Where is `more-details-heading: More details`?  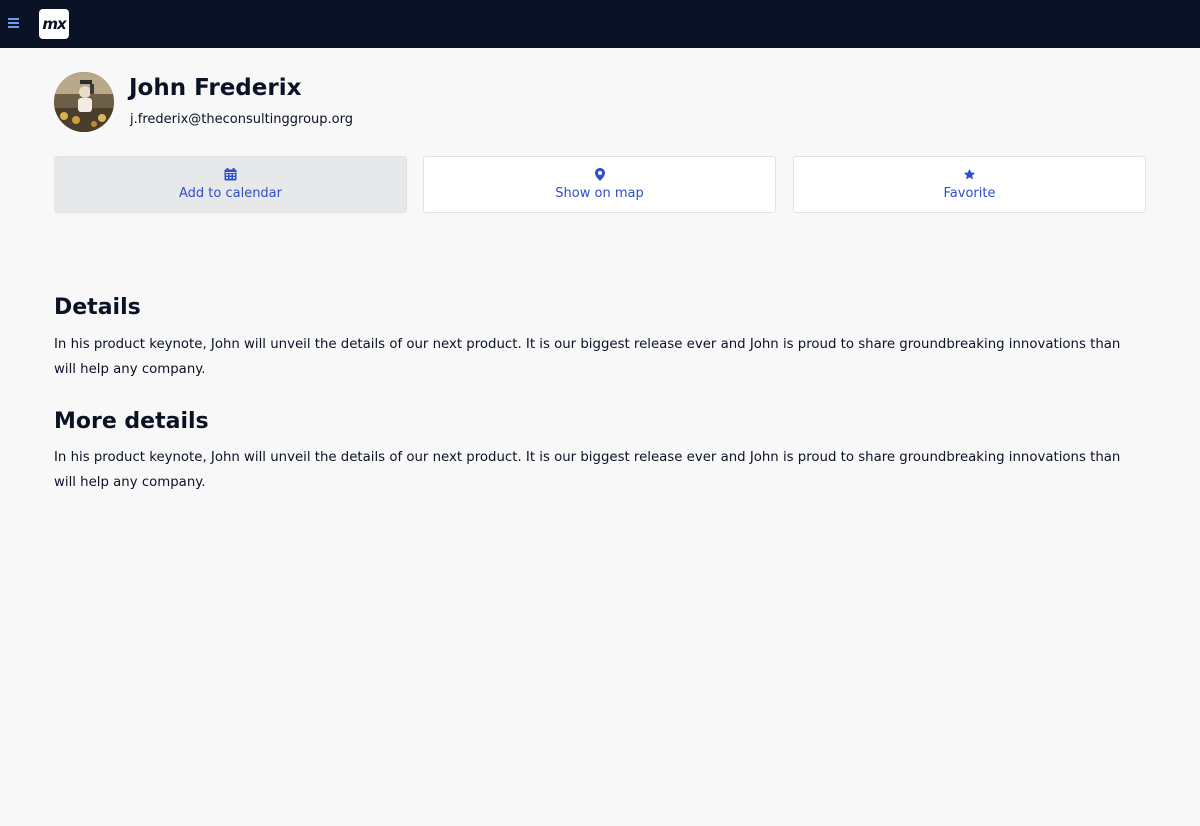
more-details-heading: More details is located at coordinates (131, 421).